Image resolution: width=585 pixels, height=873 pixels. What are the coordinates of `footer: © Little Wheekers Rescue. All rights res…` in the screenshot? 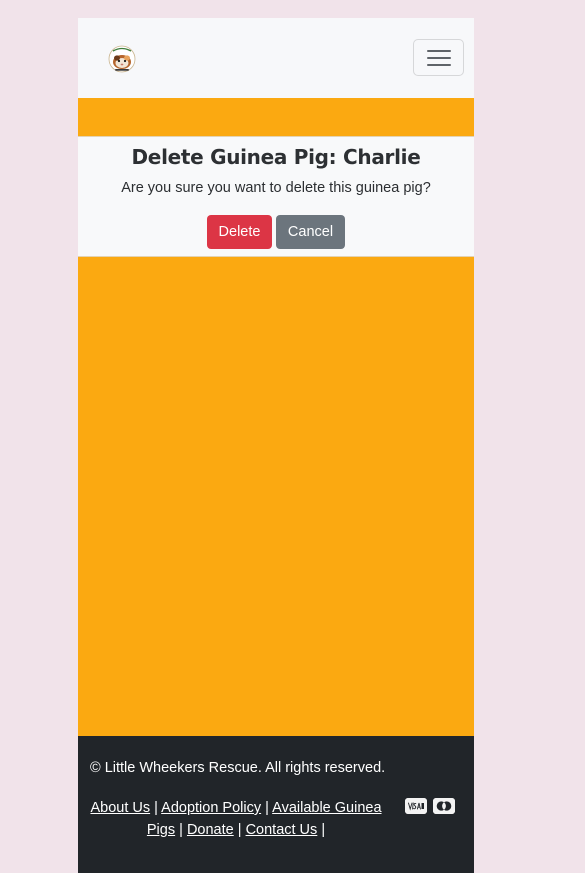 It's located at (276, 804).